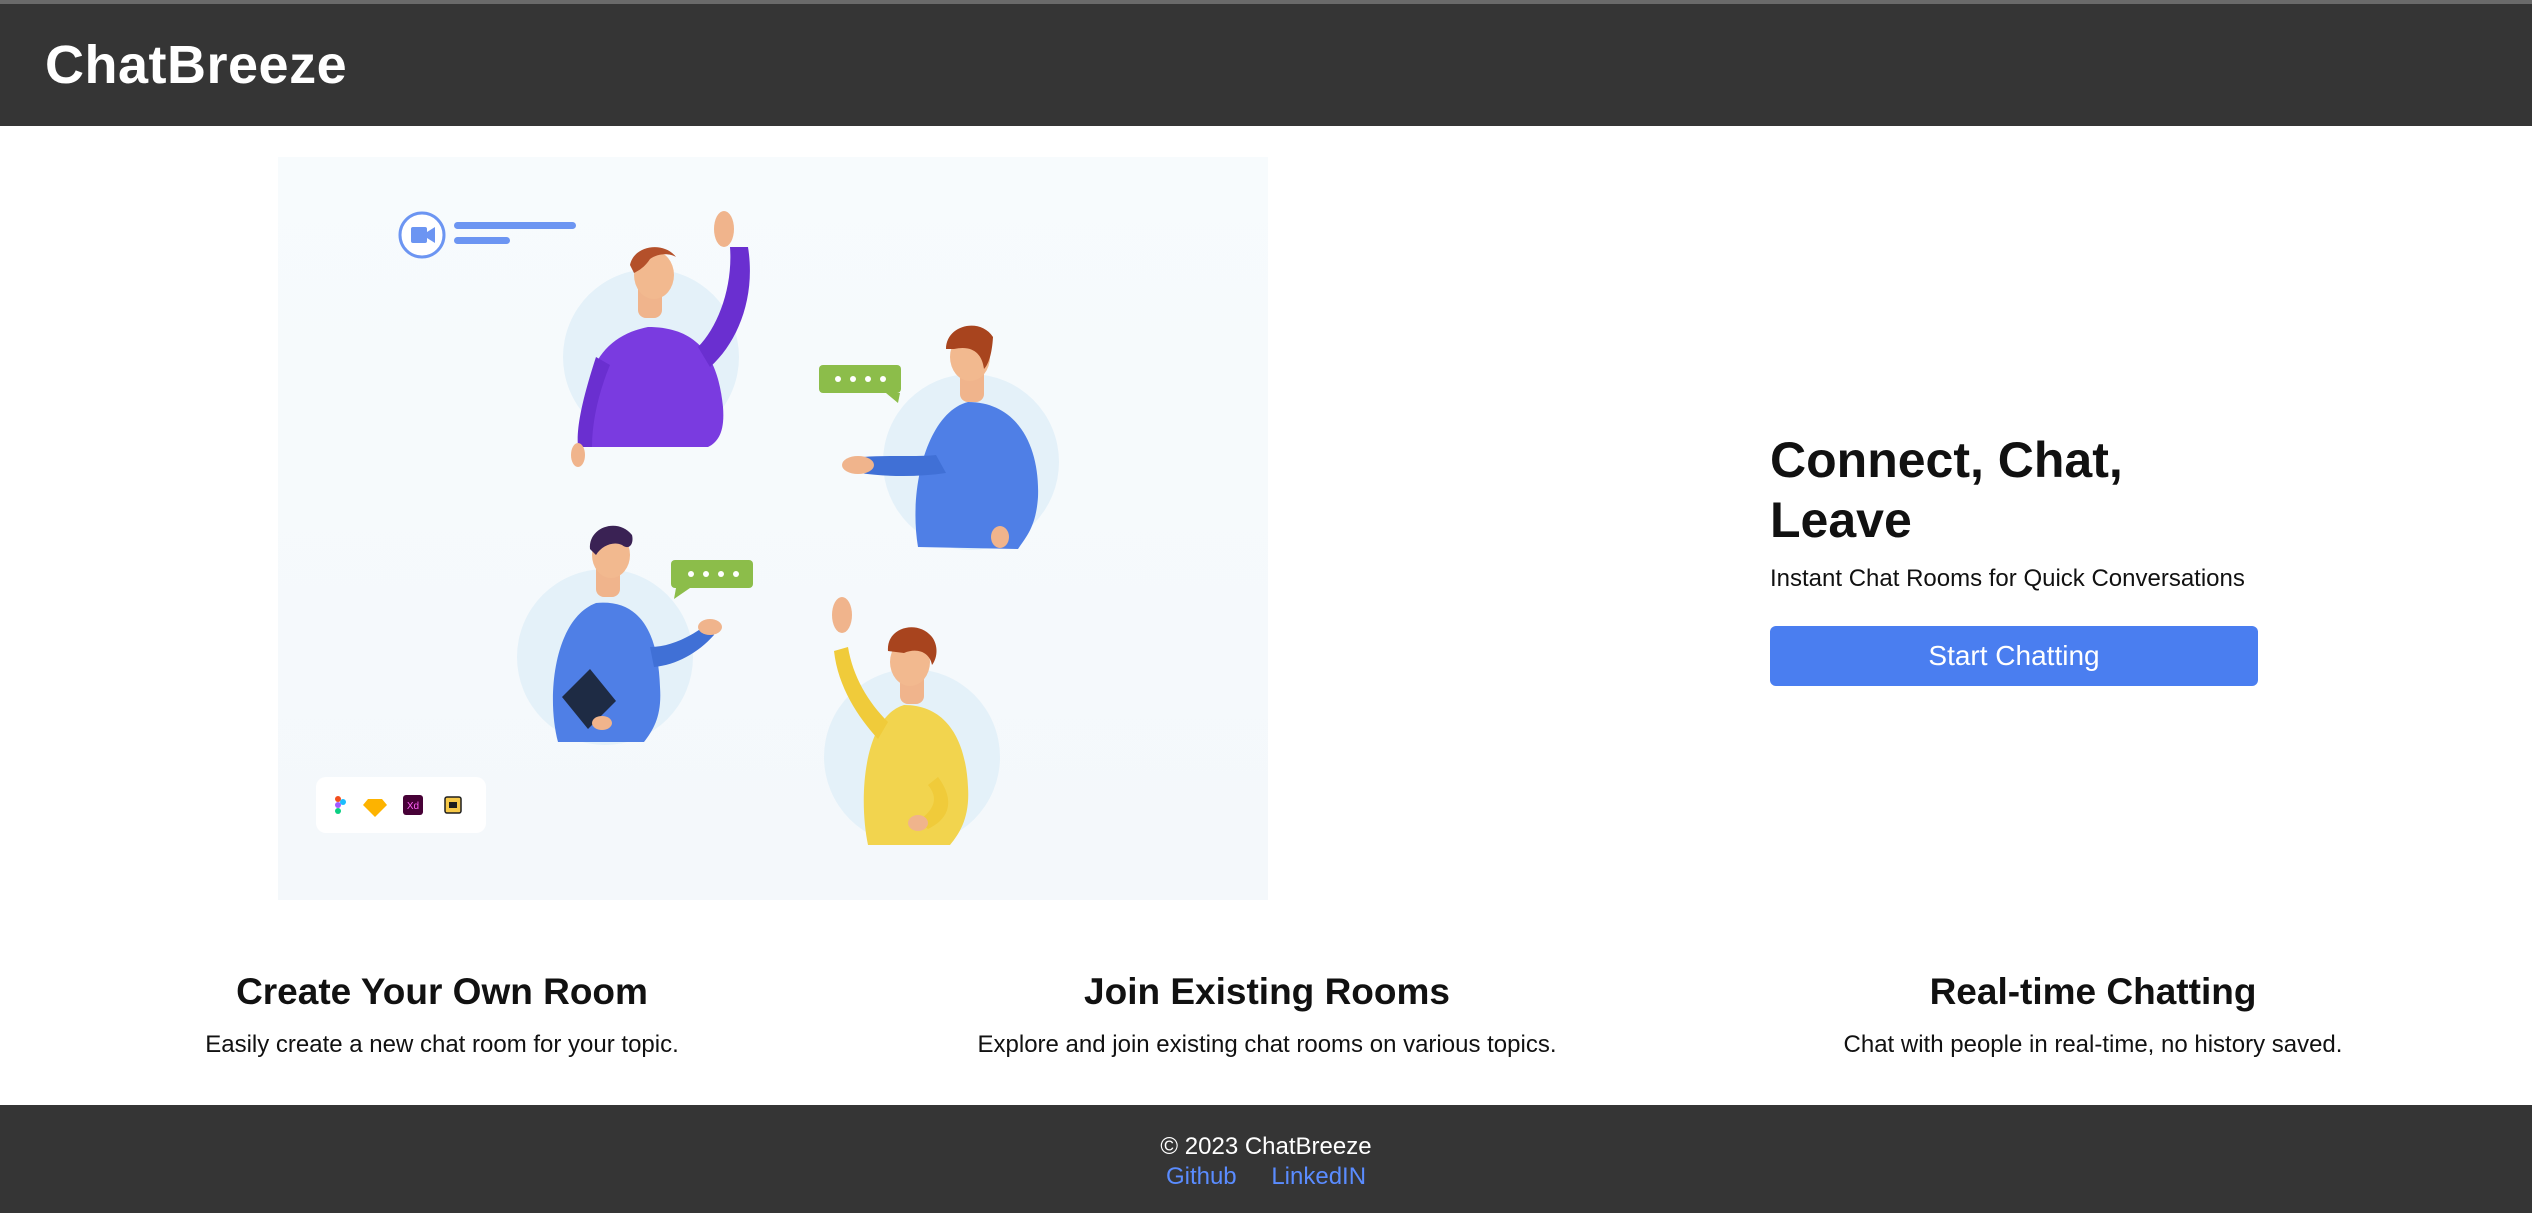 The height and width of the screenshot is (1213, 2532). What do you see at coordinates (2014, 656) in the screenshot?
I see `start-chatting-button: Start Chatting` at bounding box center [2014, 656].